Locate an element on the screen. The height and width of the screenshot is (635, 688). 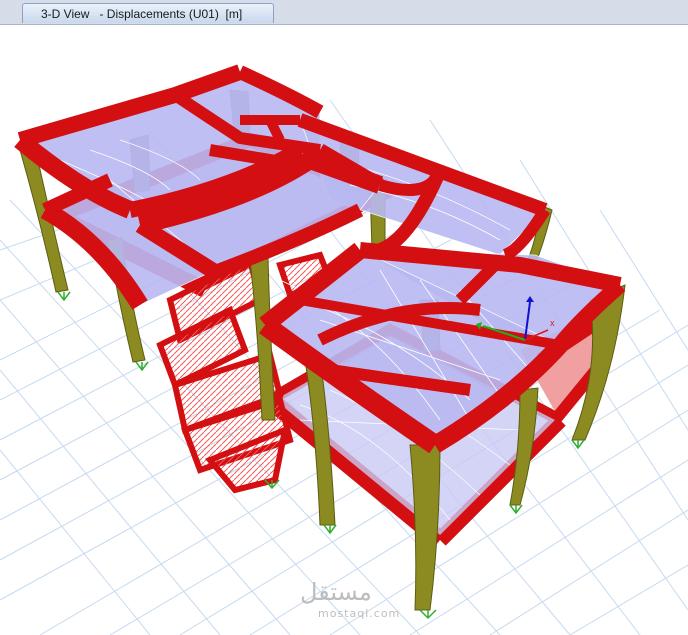
x-axis-label: x is located at coordinates (552, 323).